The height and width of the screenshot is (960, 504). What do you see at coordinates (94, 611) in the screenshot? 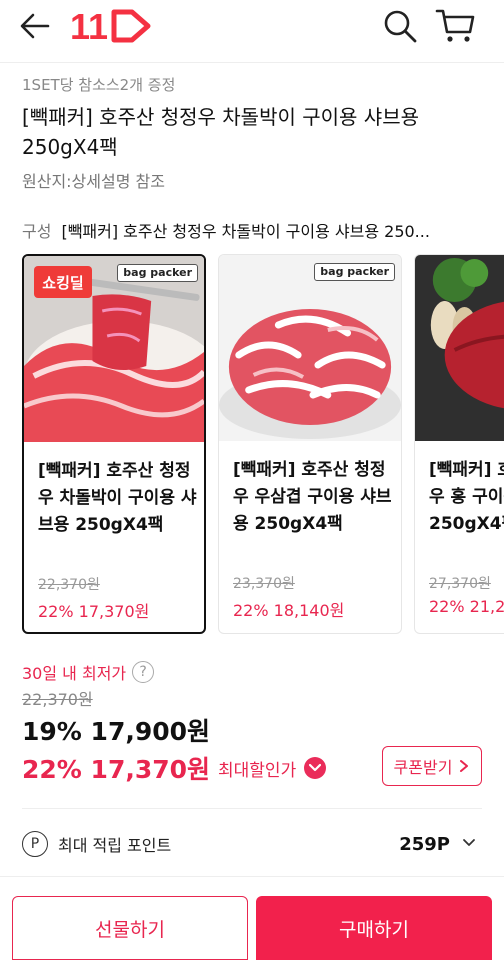
I see `card-sale-price: 22% 17,370원` at bounding box center [94, 611].